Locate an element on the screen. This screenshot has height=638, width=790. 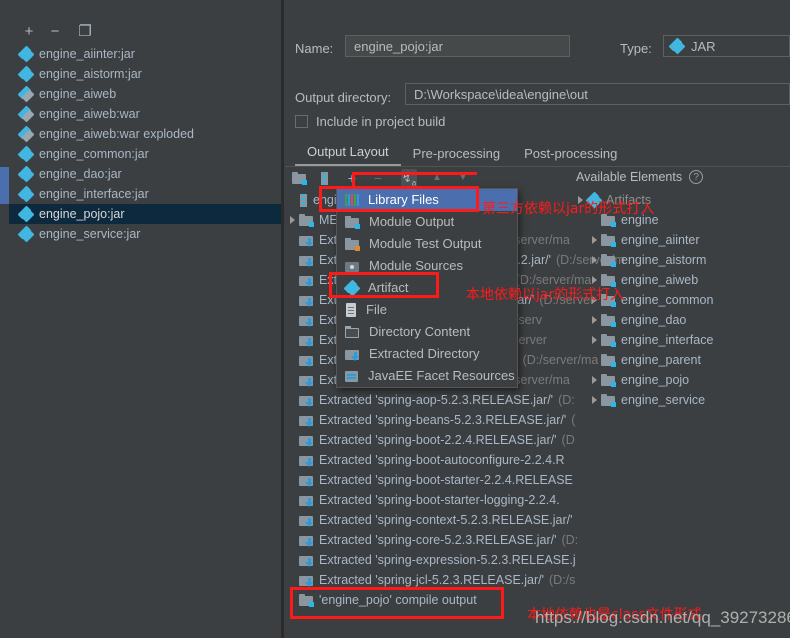
left-scrollbar-thumb is located at coordinates (4, 185).